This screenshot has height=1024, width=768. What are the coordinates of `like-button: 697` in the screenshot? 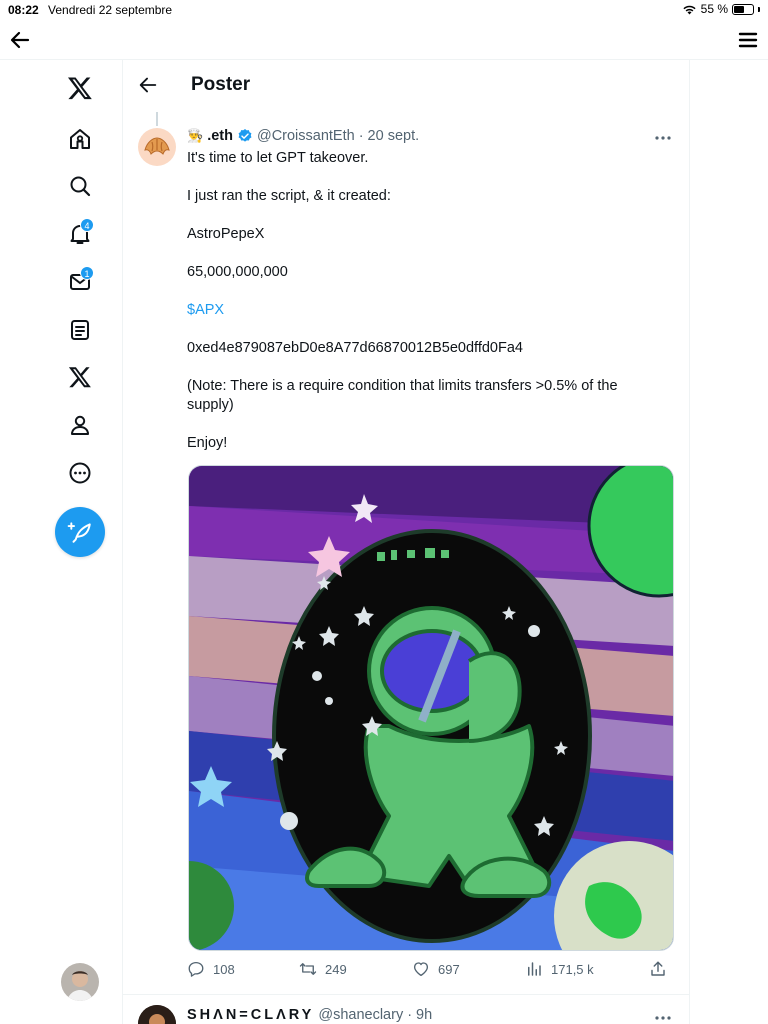 It's located at (436, 969).